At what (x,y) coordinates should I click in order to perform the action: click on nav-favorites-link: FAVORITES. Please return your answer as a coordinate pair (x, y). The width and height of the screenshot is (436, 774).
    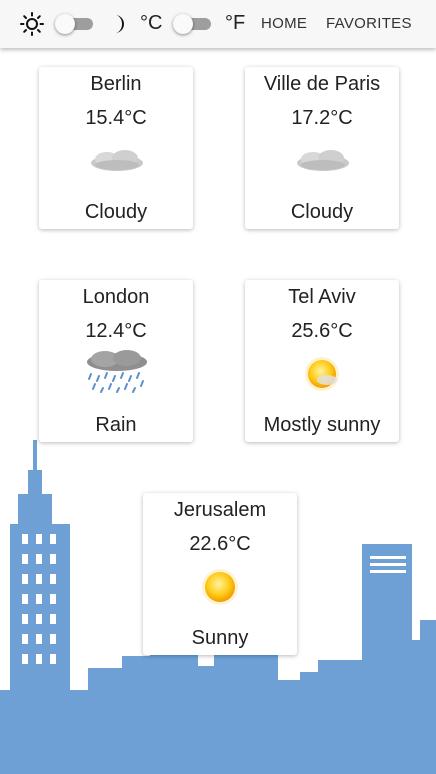
    Looking at the image, I should click on (369, 23).